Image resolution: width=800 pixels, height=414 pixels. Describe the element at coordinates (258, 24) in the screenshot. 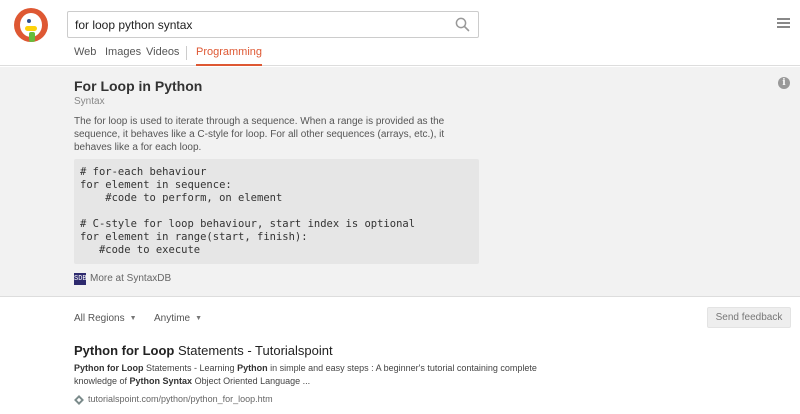

I see `search-input` at that location.